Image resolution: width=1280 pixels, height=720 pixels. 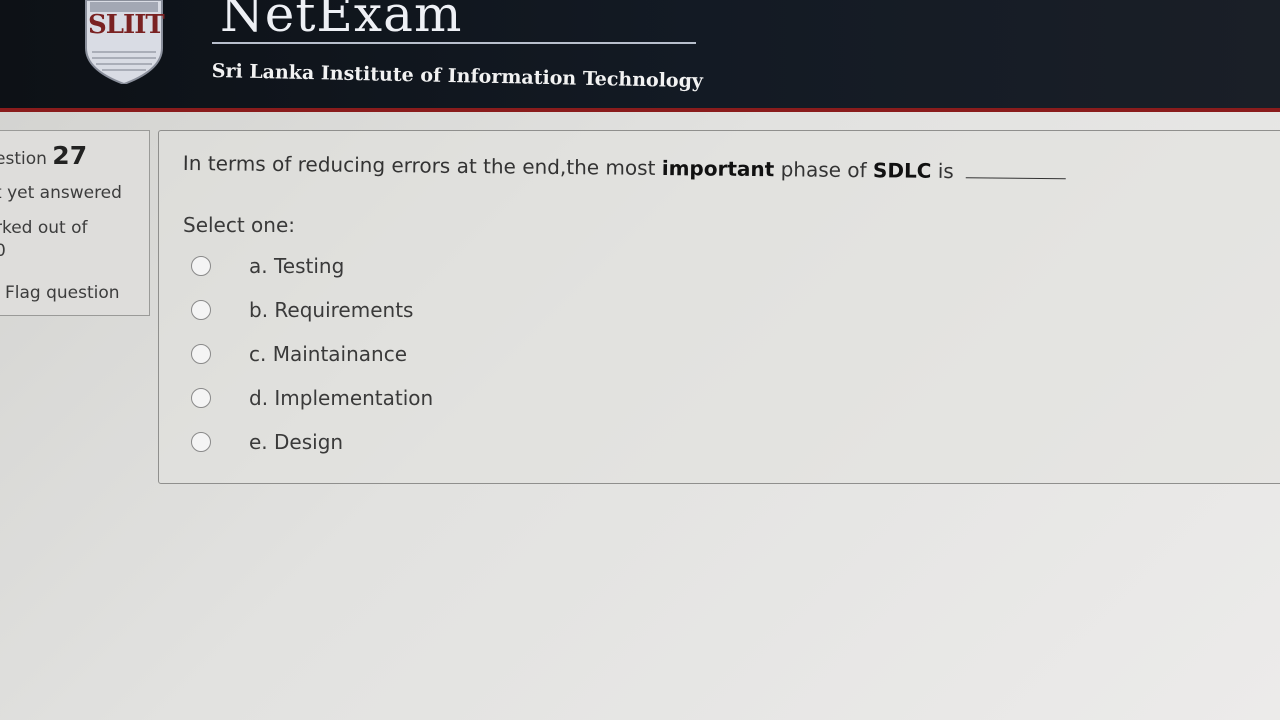 I want to click on option-c: c. Maintainance, so click(x=299, y=354).